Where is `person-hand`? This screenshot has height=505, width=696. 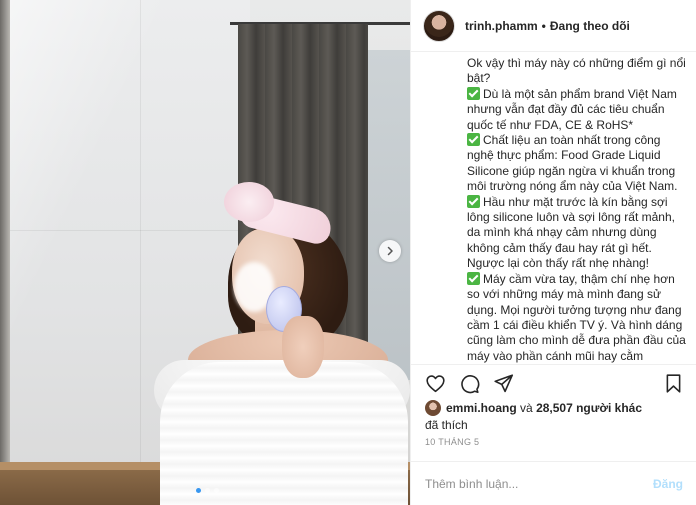
person-hand is located at coordinates (303, 347).